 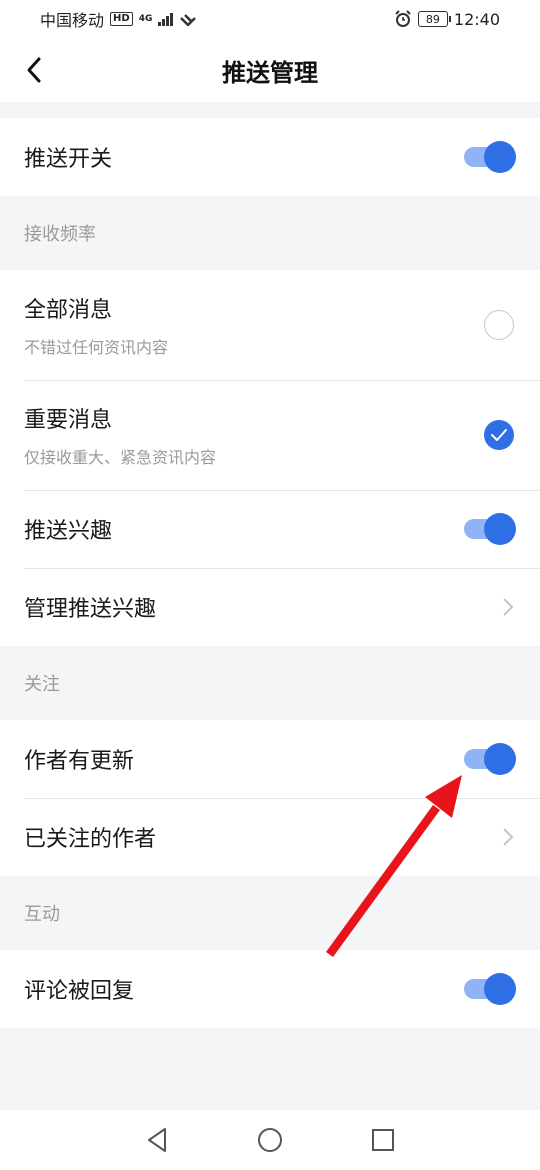 I want to click on system-home-button, so click(x=270, y=1140).